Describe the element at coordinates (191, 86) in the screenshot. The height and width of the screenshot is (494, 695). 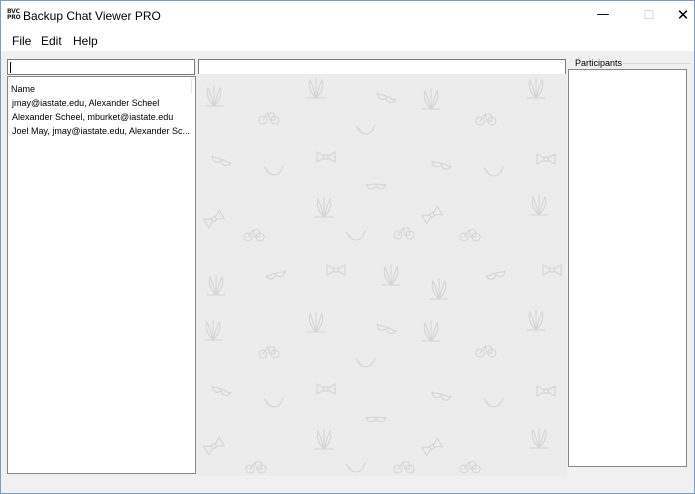
I see `column-divider` at that location.